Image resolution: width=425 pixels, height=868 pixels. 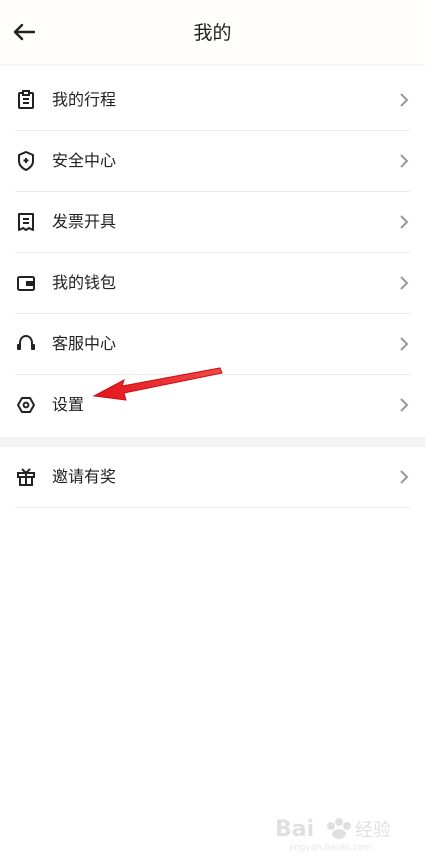 I want to click on menu-item-wallet: 我的钱包, so click(x=212, y=283).